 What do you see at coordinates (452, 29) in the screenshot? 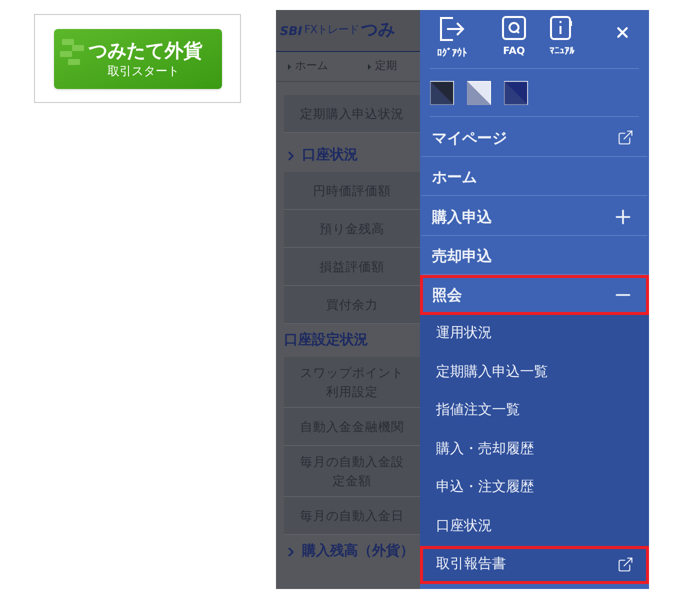
I see `exit-arrow-icon` at bounding box center [452, 29].